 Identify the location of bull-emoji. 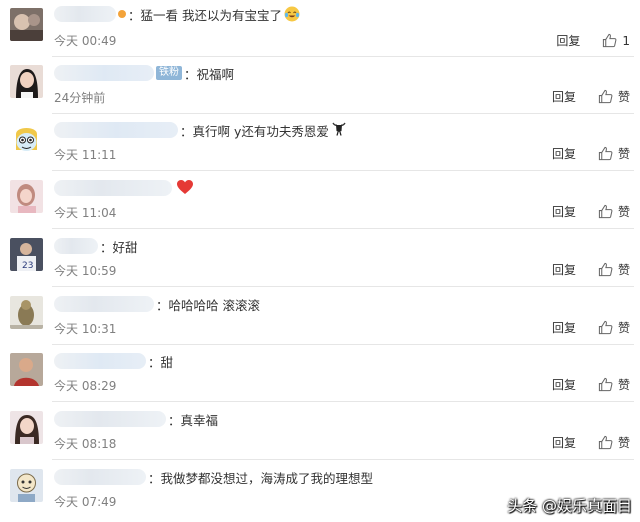
(339, 130).